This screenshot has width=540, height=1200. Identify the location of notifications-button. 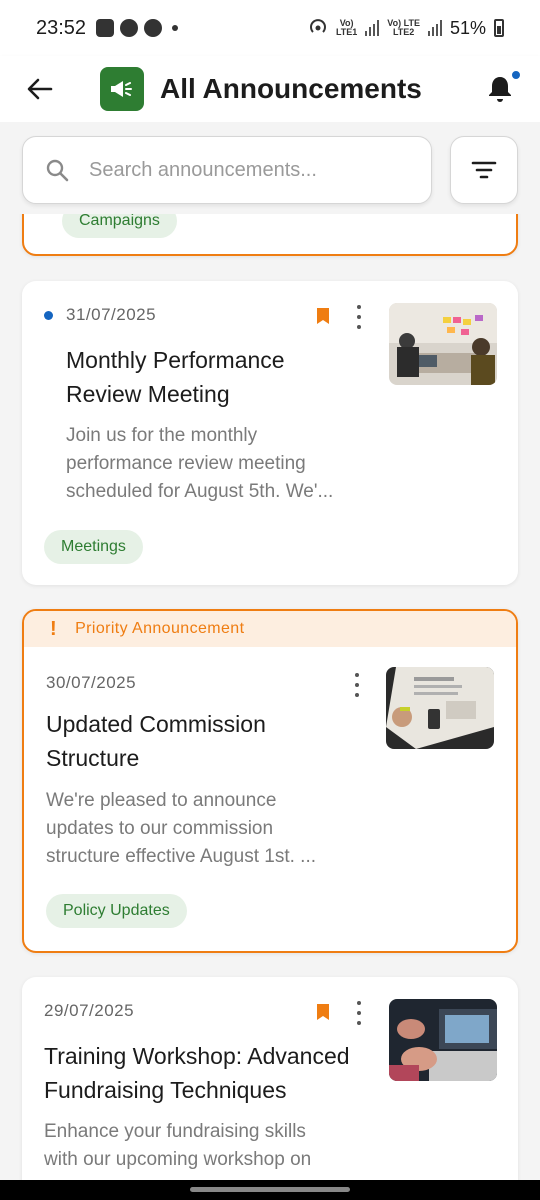
(502, 88).